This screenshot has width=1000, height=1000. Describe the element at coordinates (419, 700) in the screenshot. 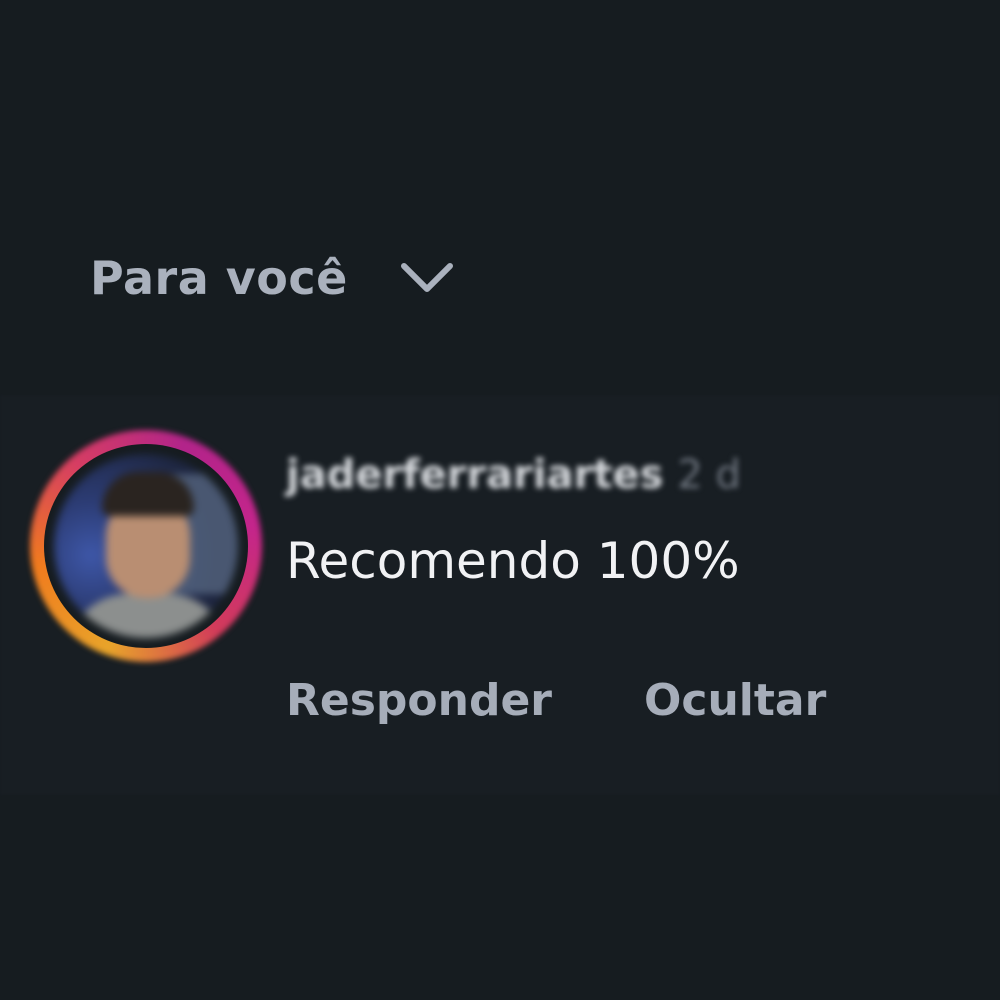

I see `reply-button: Responder` at that location.